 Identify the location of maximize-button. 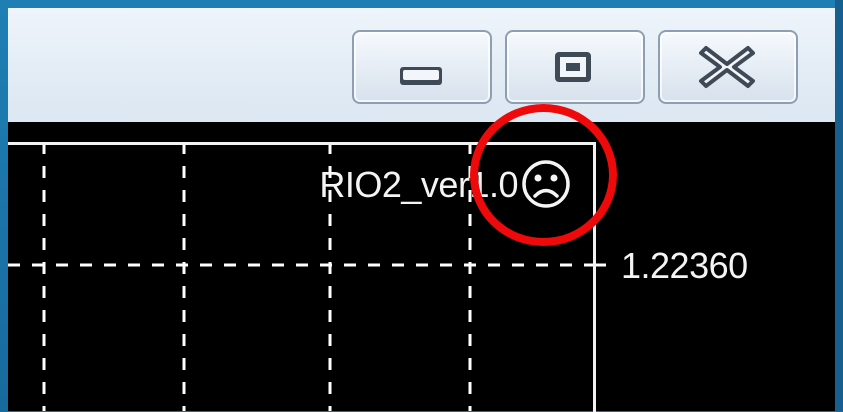
(575, 67).